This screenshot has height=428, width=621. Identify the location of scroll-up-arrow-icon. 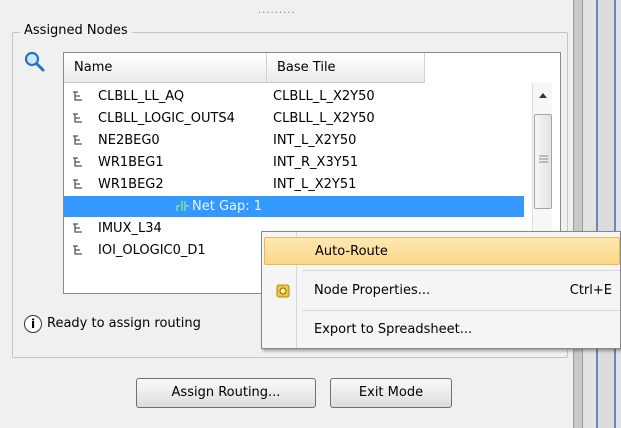
(543, 95).